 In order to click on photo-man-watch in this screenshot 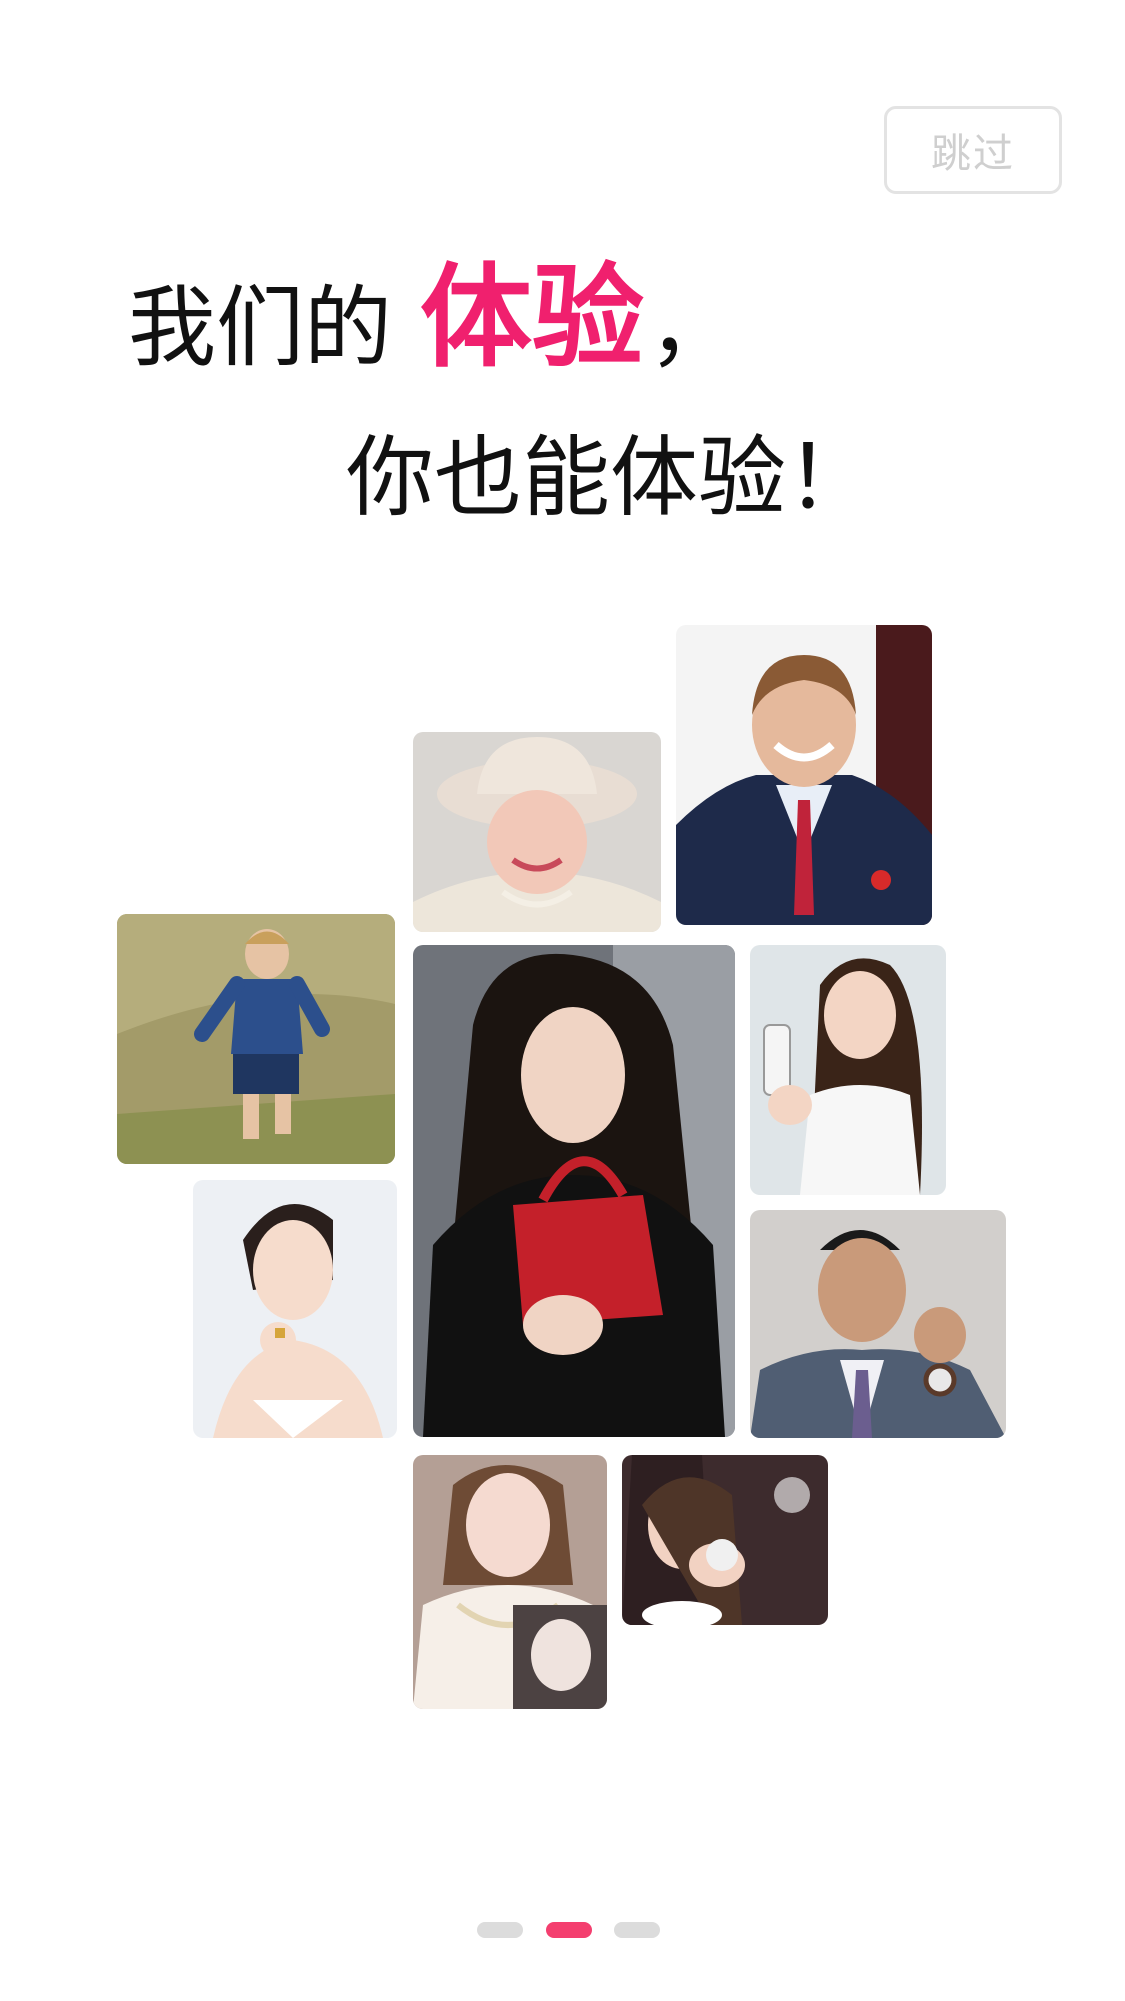, I will do `click(878, 1324)`.